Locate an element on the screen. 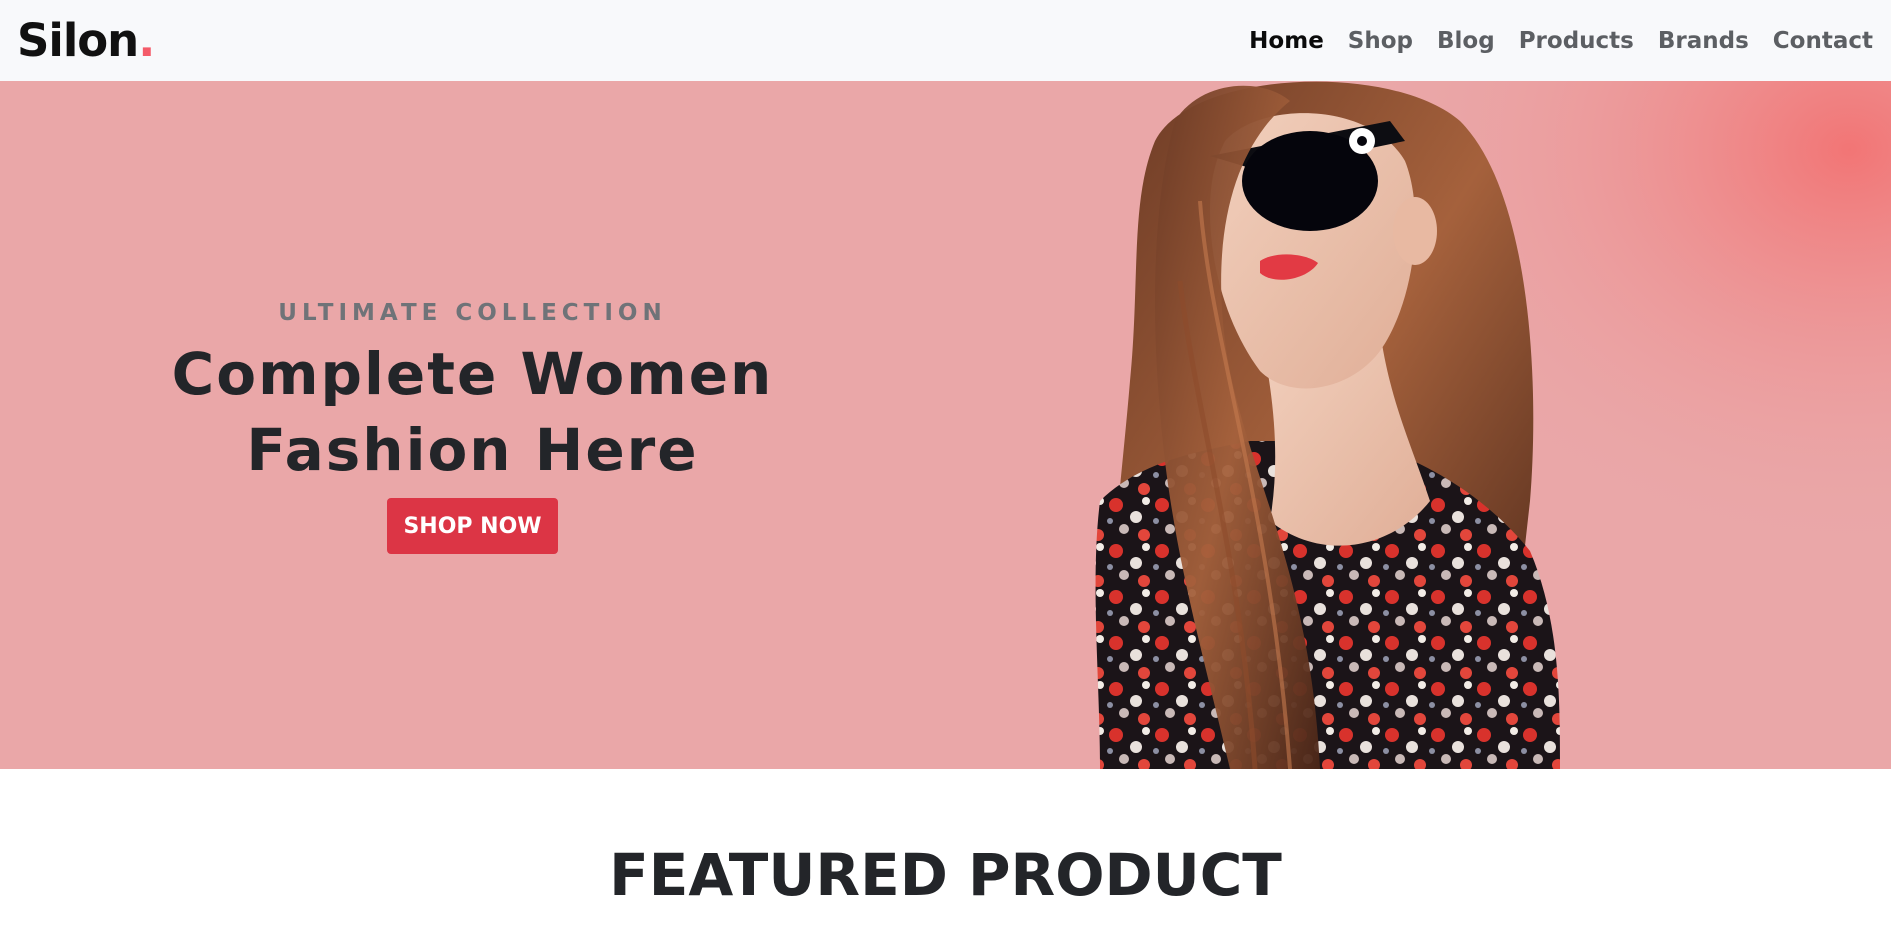 The width and height of the screenshot is (1891, 936). shop-now-button: SHOP NOW is located at coordinates (472, 526).